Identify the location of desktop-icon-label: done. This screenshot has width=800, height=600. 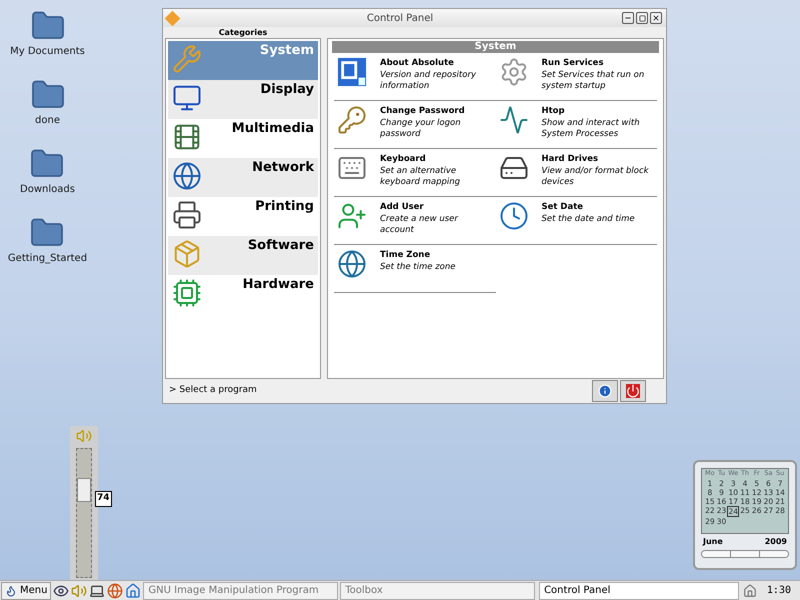
(47, 120).